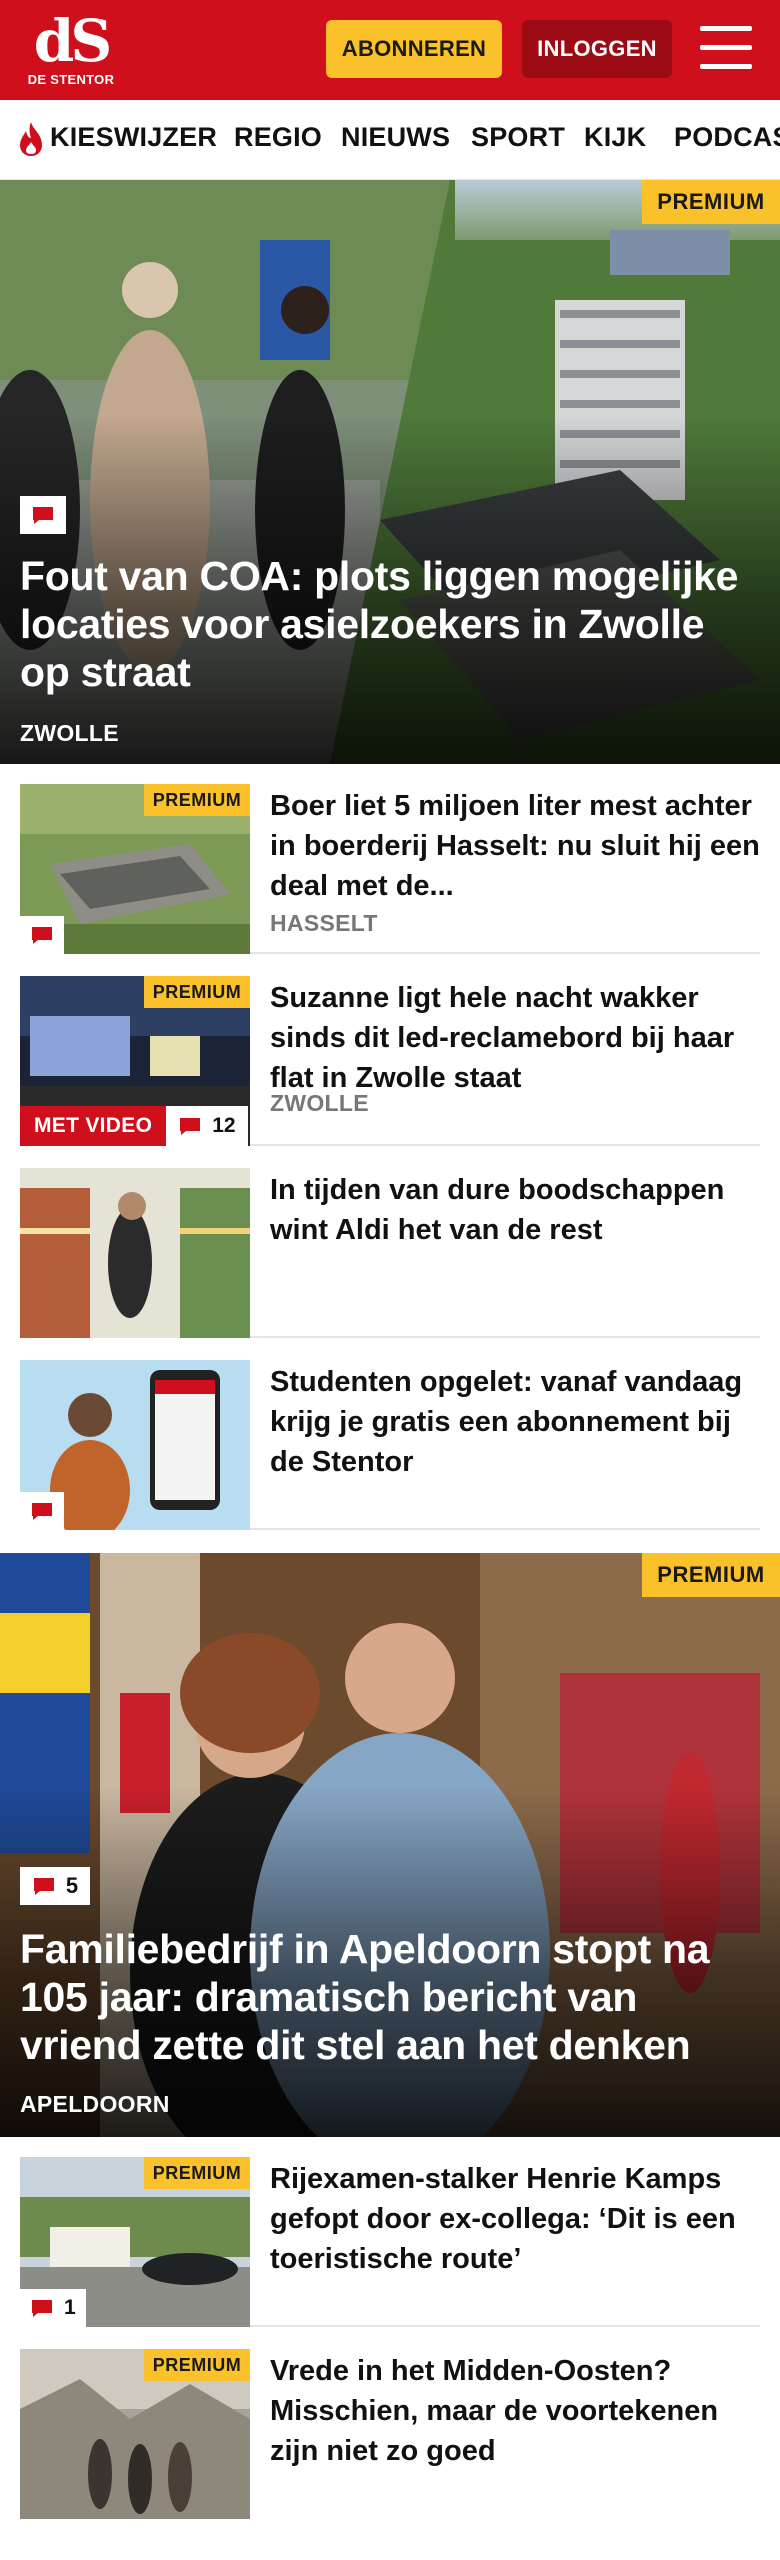  What do you see at coordinates (53, 2308) in the screenshot?
I see `comment-badge: 1` at bounding box center [53, 2308].